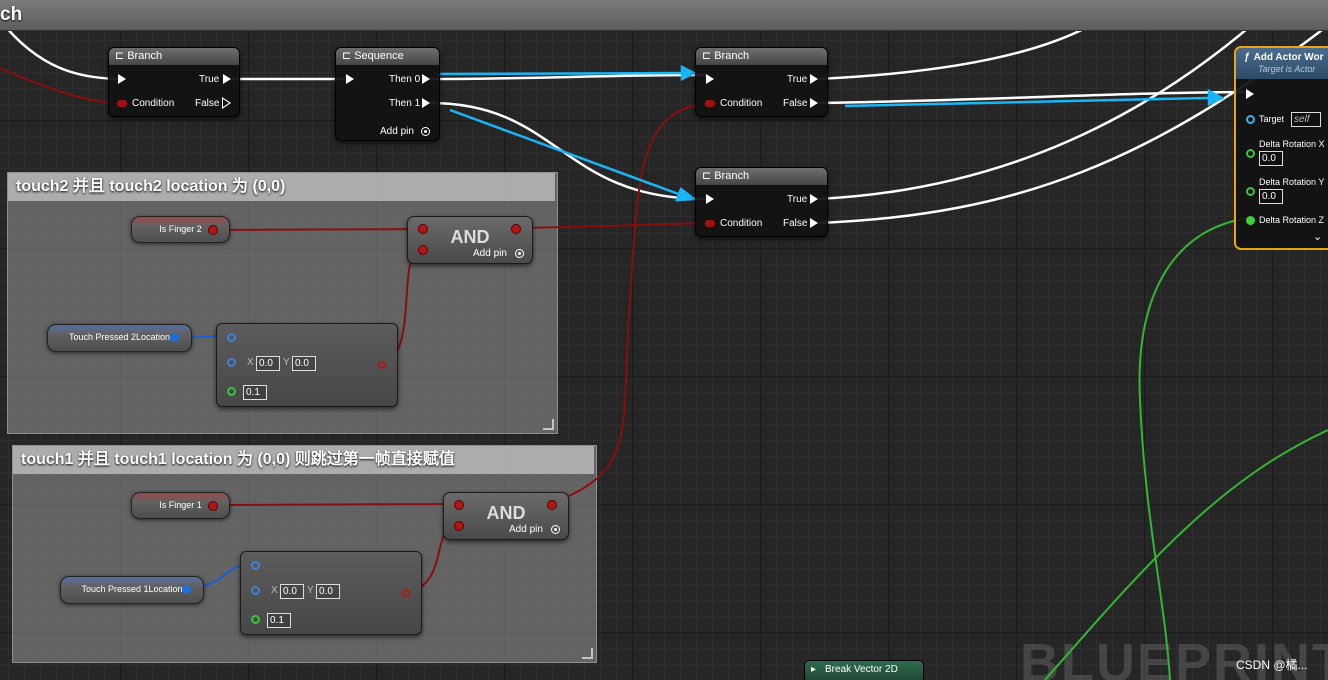 This screenshot has height=680, width=1328. I want to click on target-label: Target, so click(1272, 119).